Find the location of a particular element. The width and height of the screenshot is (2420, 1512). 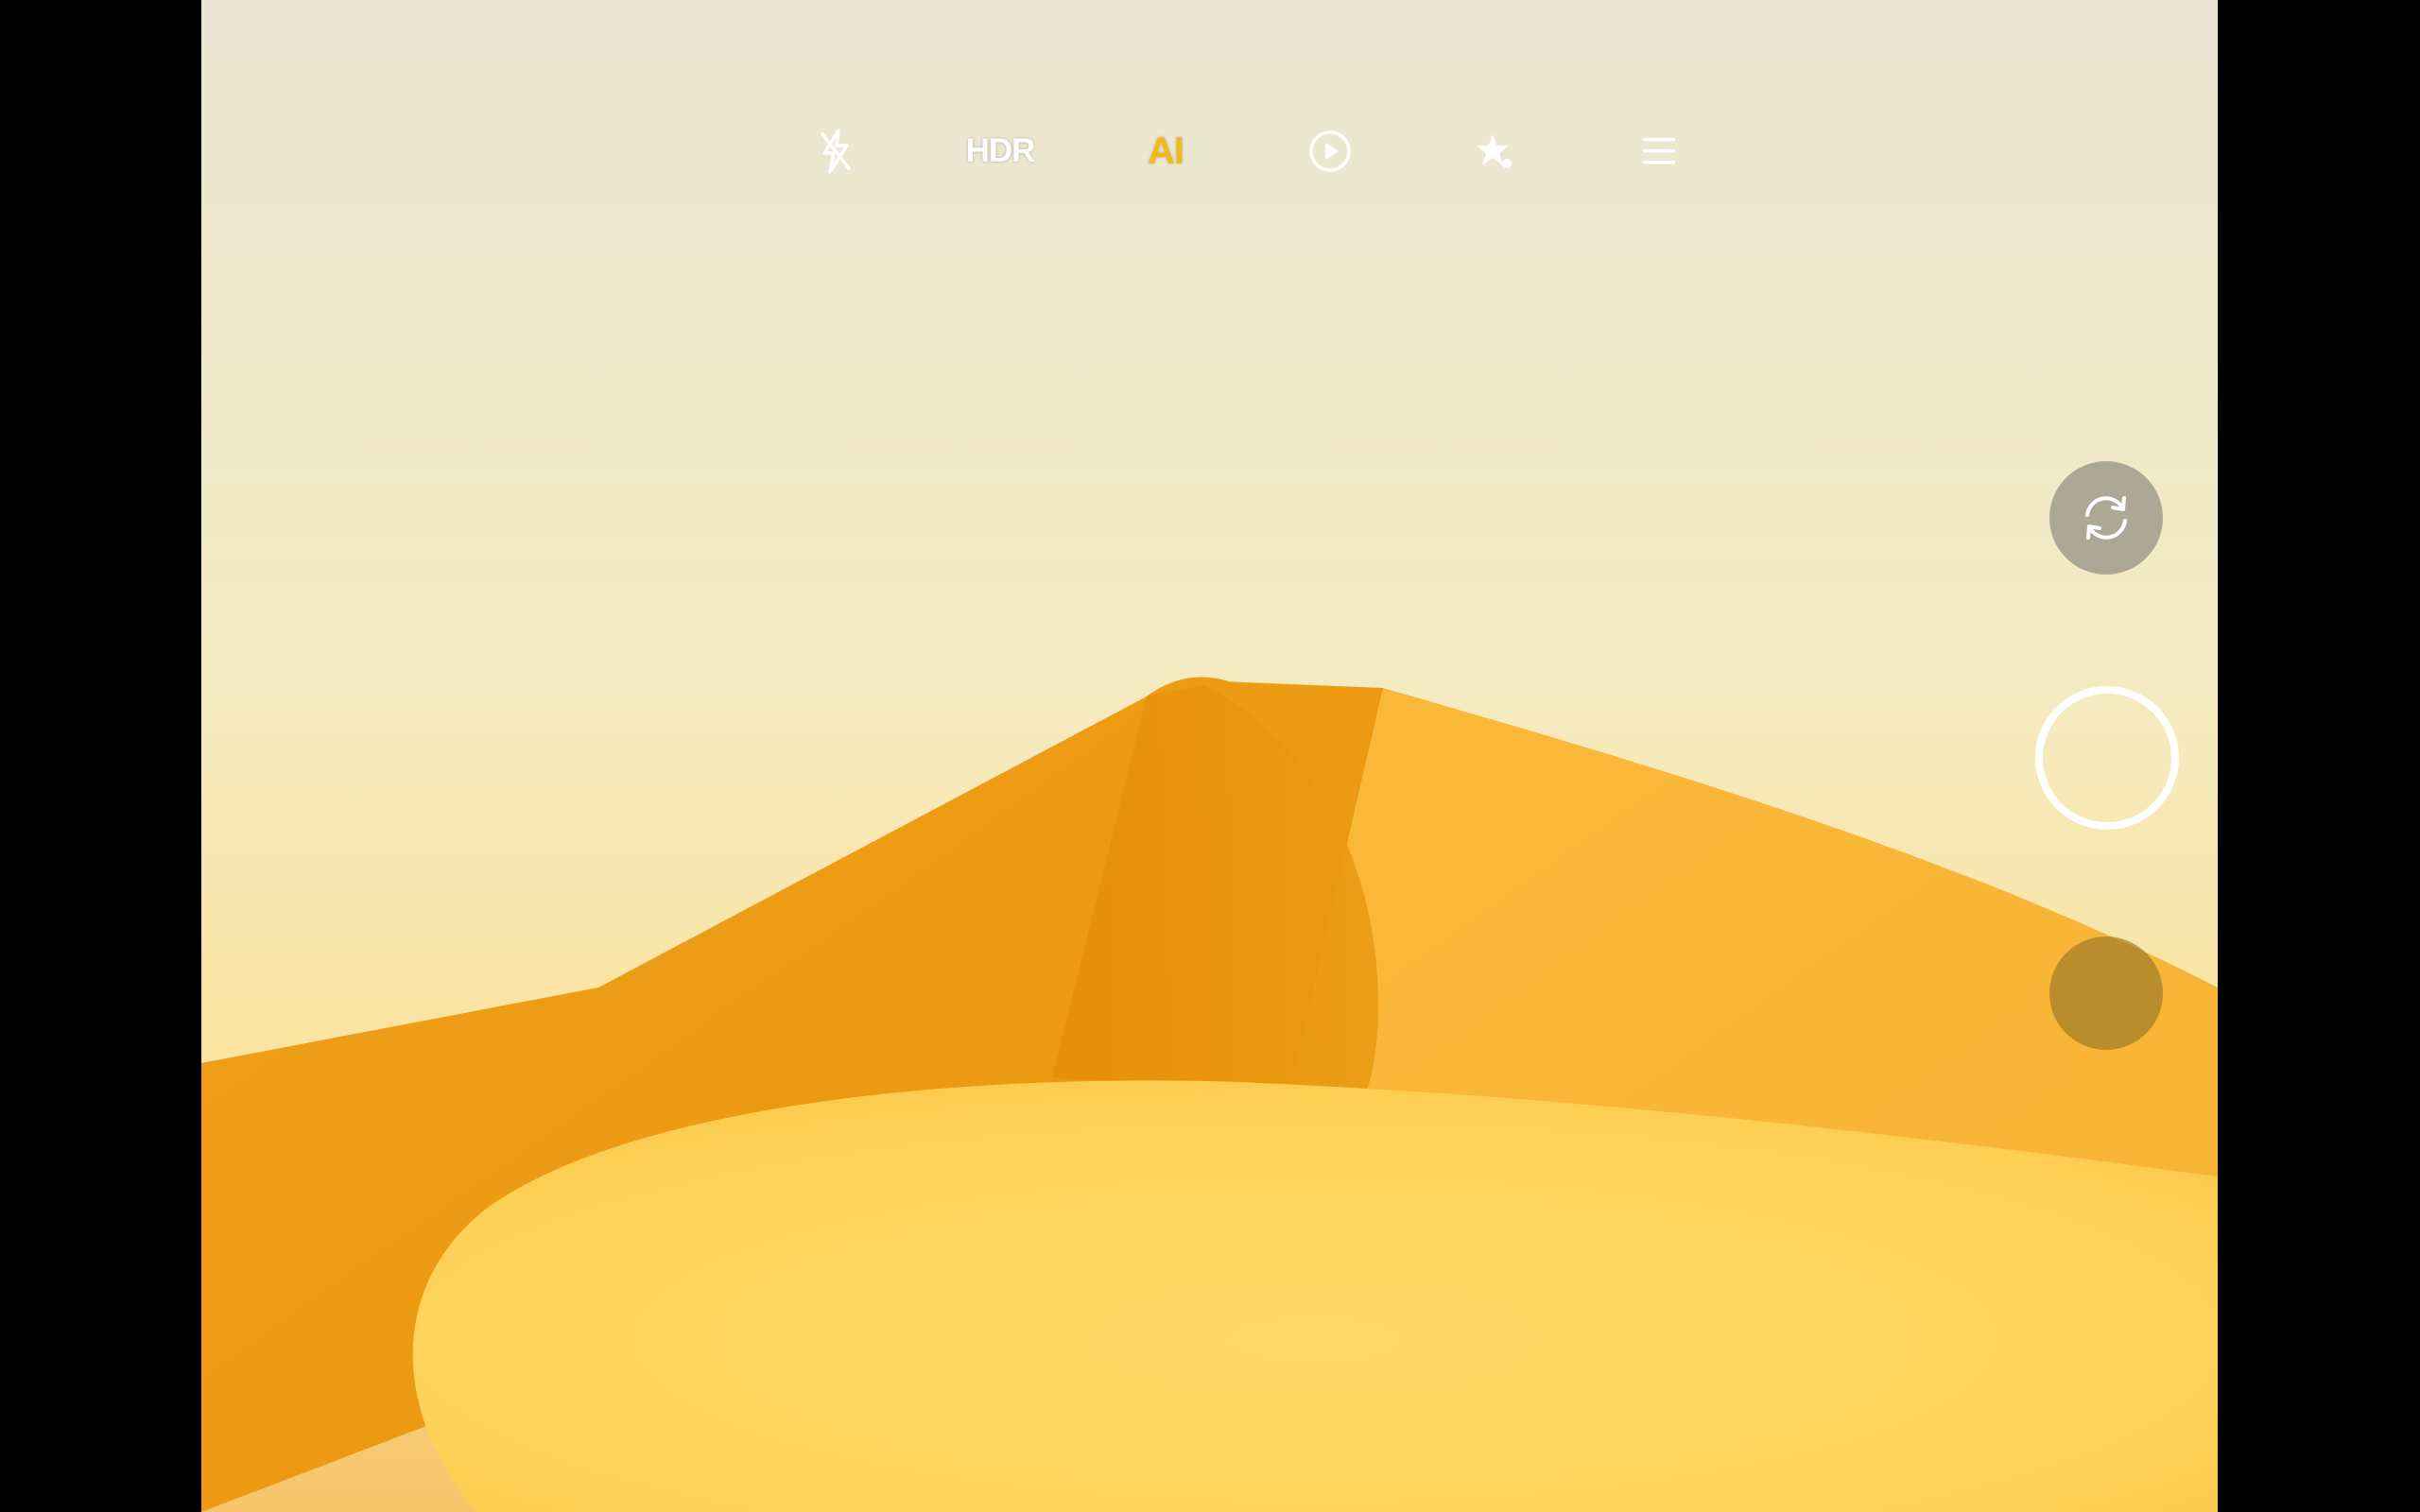

live-photo-button is located at coordinates (1330, 151).